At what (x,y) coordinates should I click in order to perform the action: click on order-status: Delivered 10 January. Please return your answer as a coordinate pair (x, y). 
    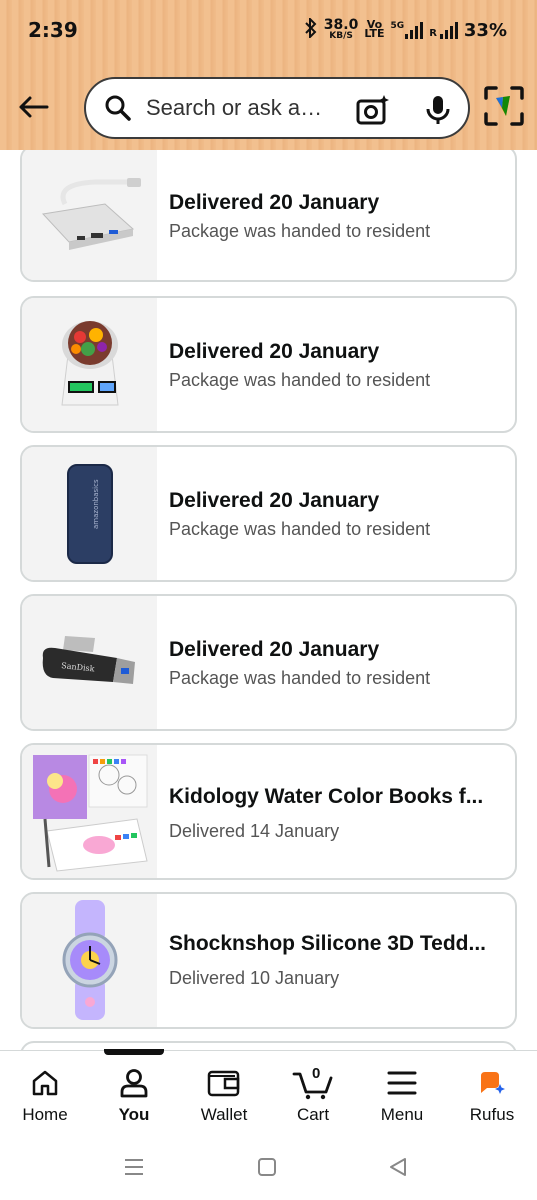
    Looking at the image, I should click on (254, 978).